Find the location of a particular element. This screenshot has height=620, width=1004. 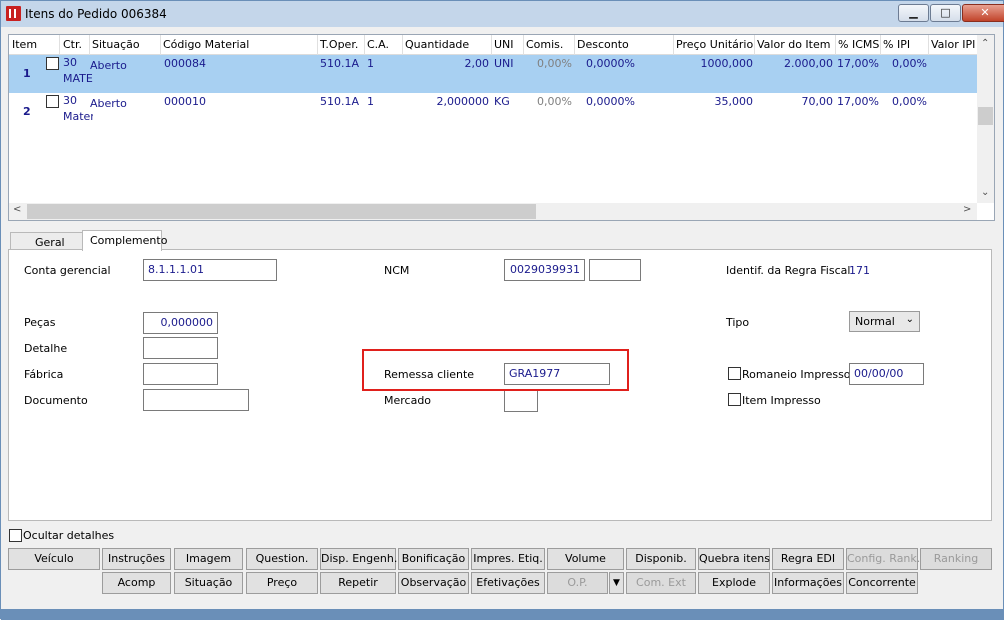

horizontal-scrollbar: < > is located at coordinates (493, 211).